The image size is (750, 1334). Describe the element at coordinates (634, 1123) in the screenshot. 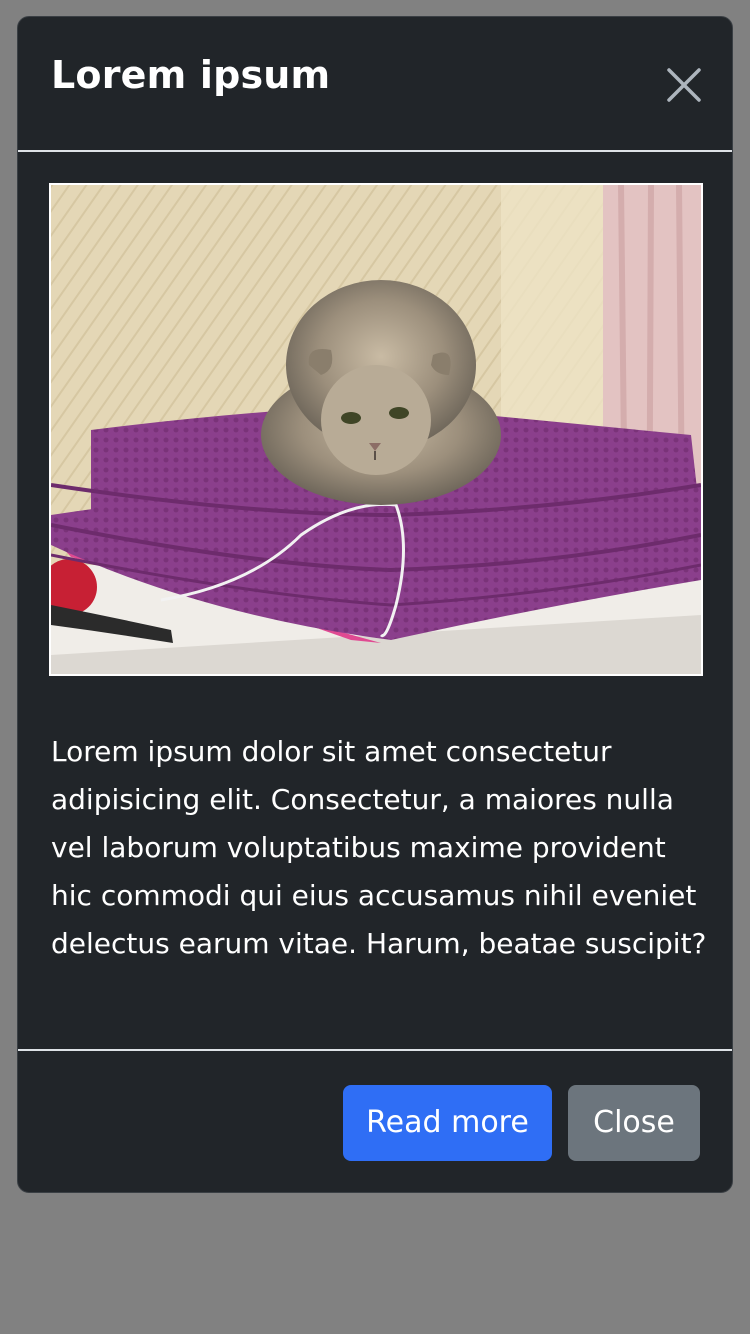

I see `close-button: Close` at that location.